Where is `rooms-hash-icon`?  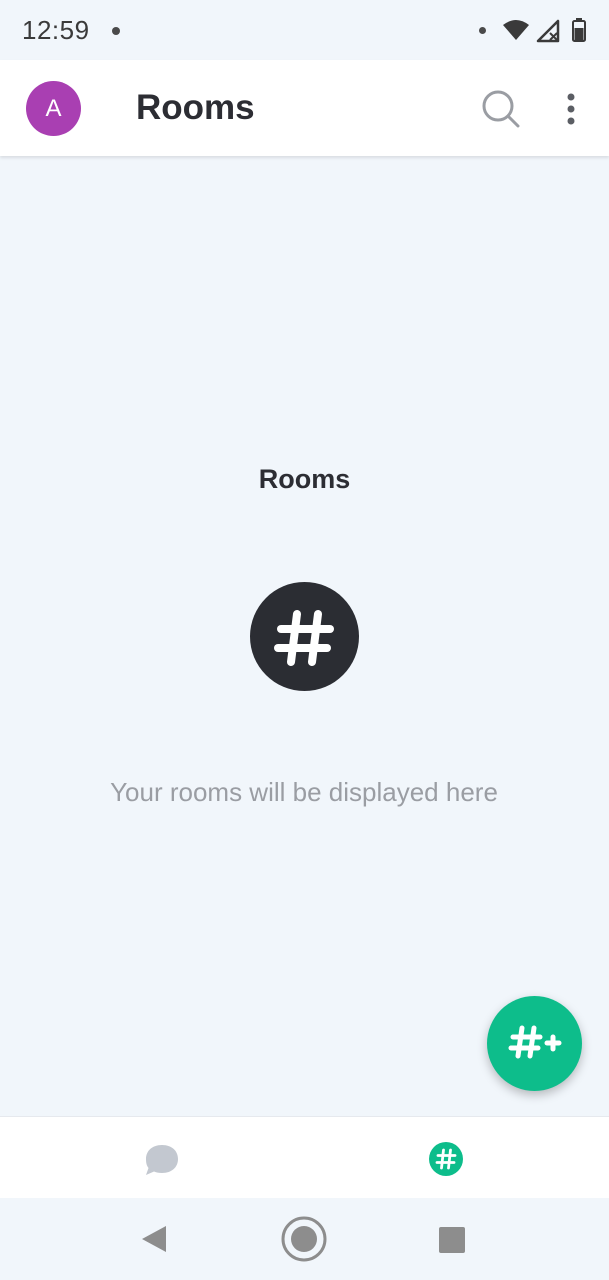
rooms-hash-icon is located at coordinates (446, 1159).